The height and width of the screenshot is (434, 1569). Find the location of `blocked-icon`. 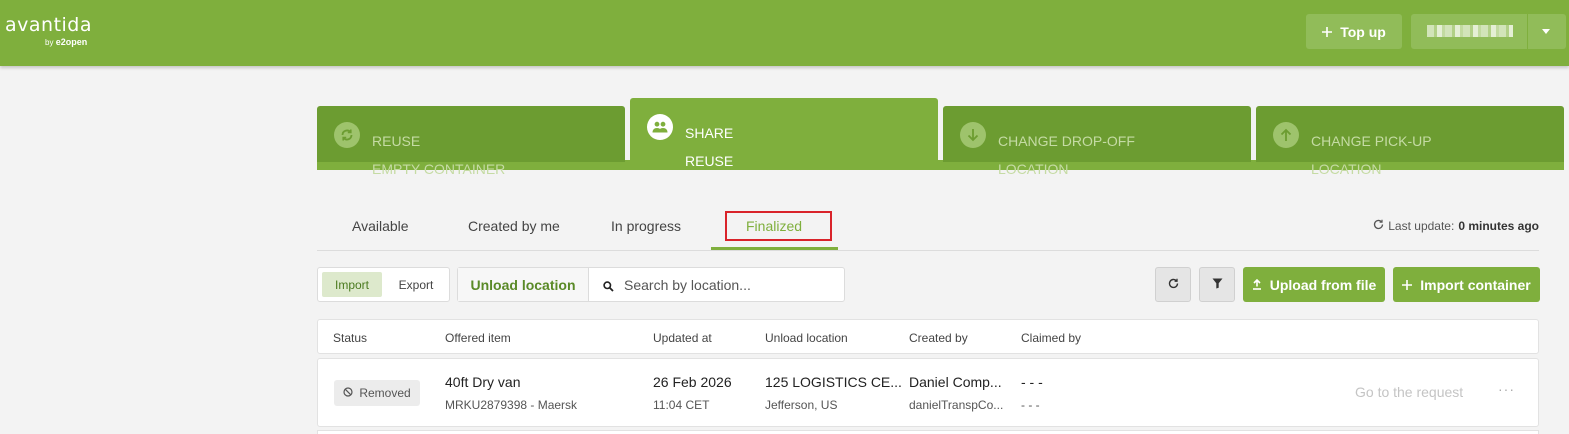

blocked-icon is located at coordinates (348, 393).